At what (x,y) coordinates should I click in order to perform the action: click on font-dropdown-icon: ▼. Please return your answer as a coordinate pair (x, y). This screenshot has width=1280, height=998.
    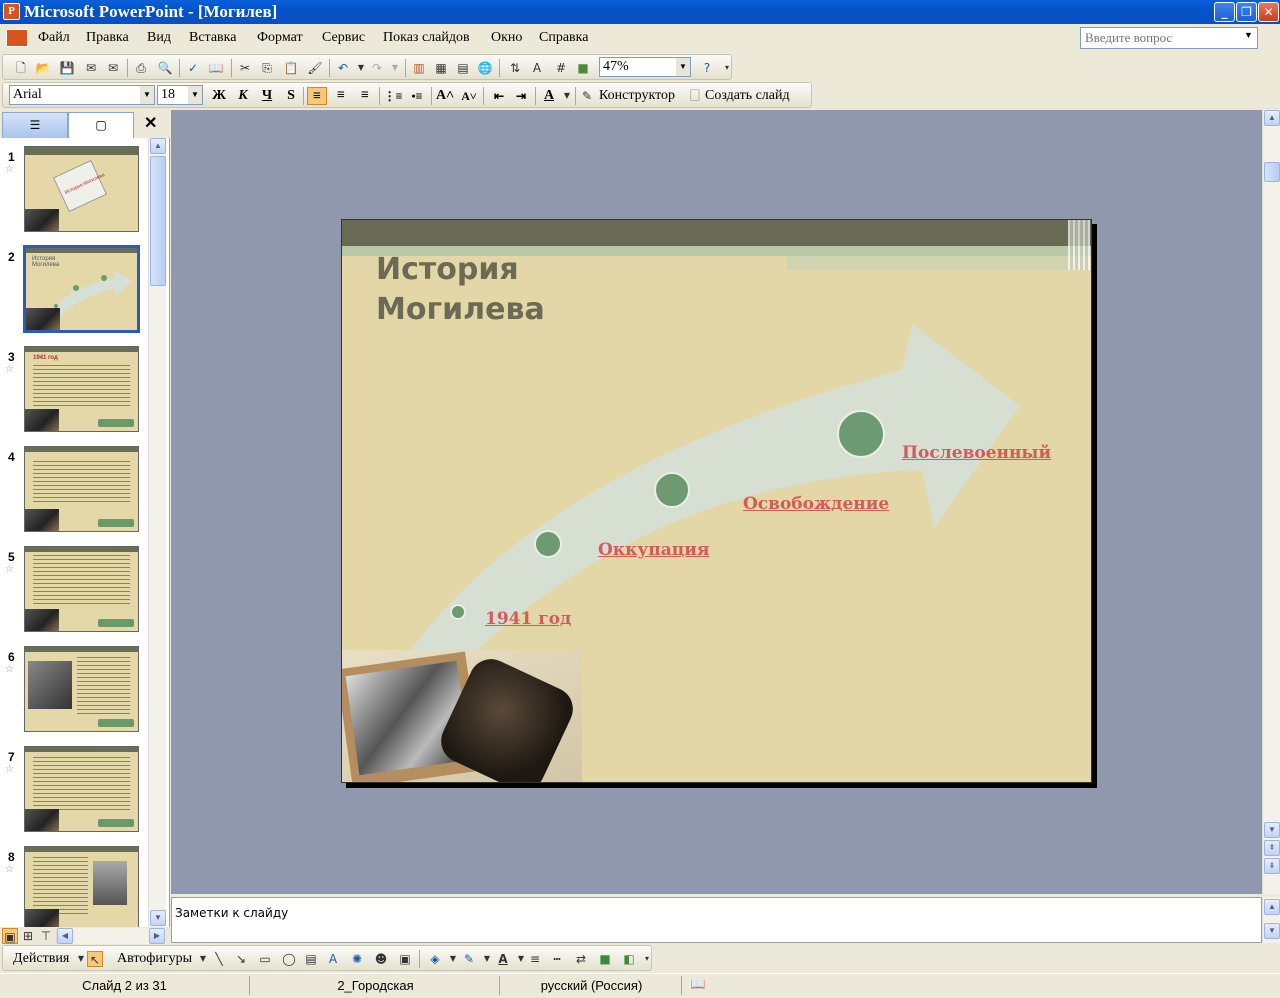
    Looking at the image, I should click on (147, 95).